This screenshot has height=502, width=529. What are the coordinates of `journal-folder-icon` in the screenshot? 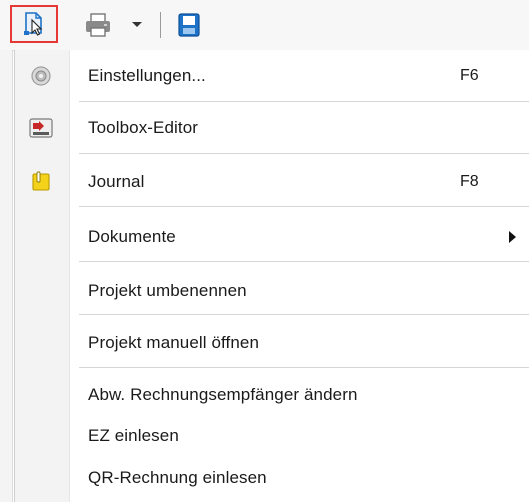 It's located at (41, 182).